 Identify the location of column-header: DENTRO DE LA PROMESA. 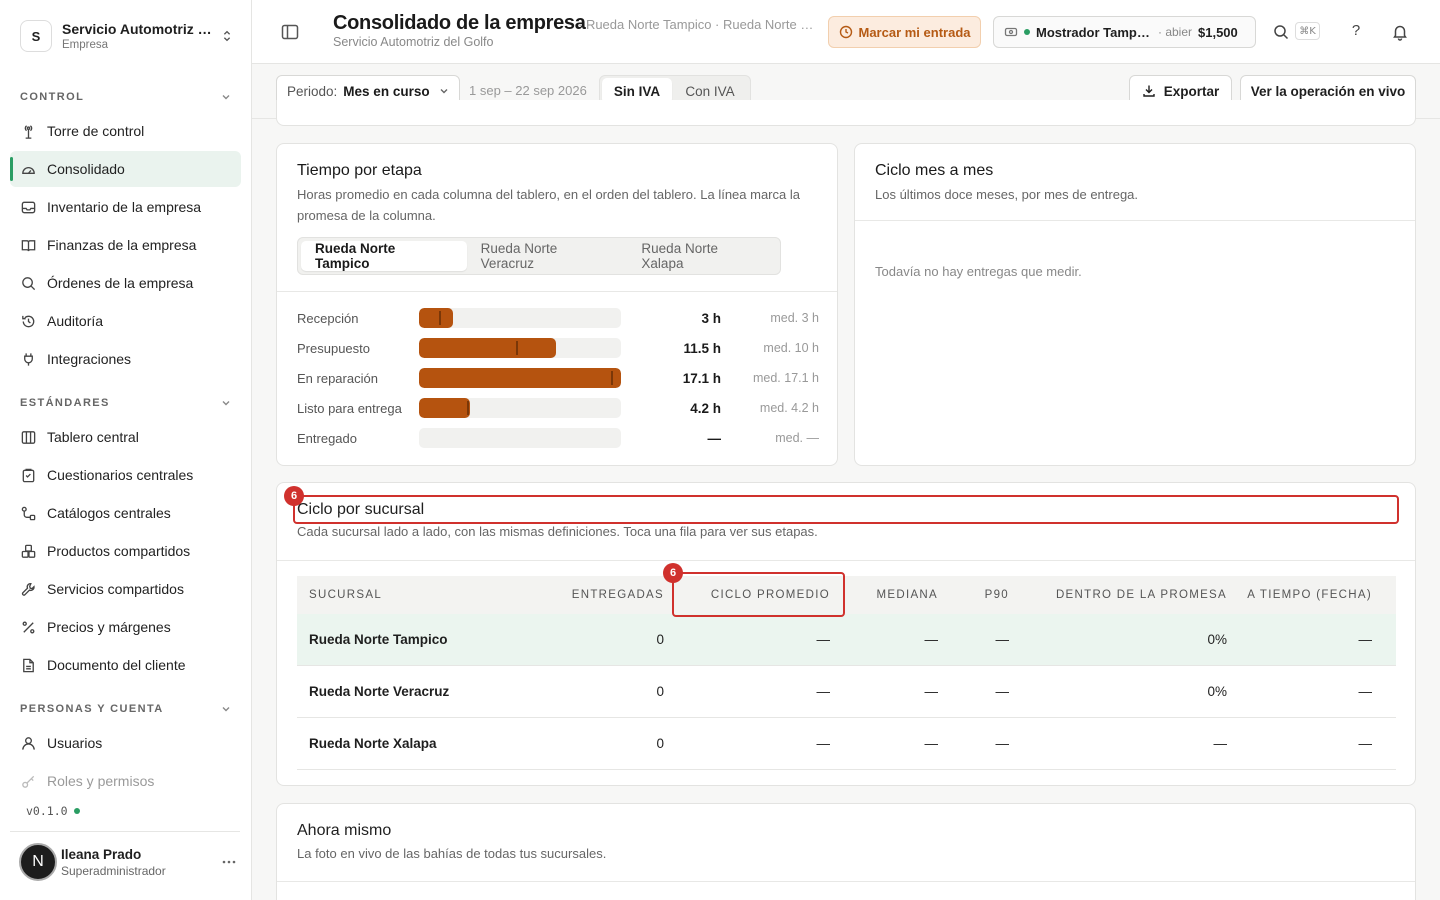
(1118, 595).